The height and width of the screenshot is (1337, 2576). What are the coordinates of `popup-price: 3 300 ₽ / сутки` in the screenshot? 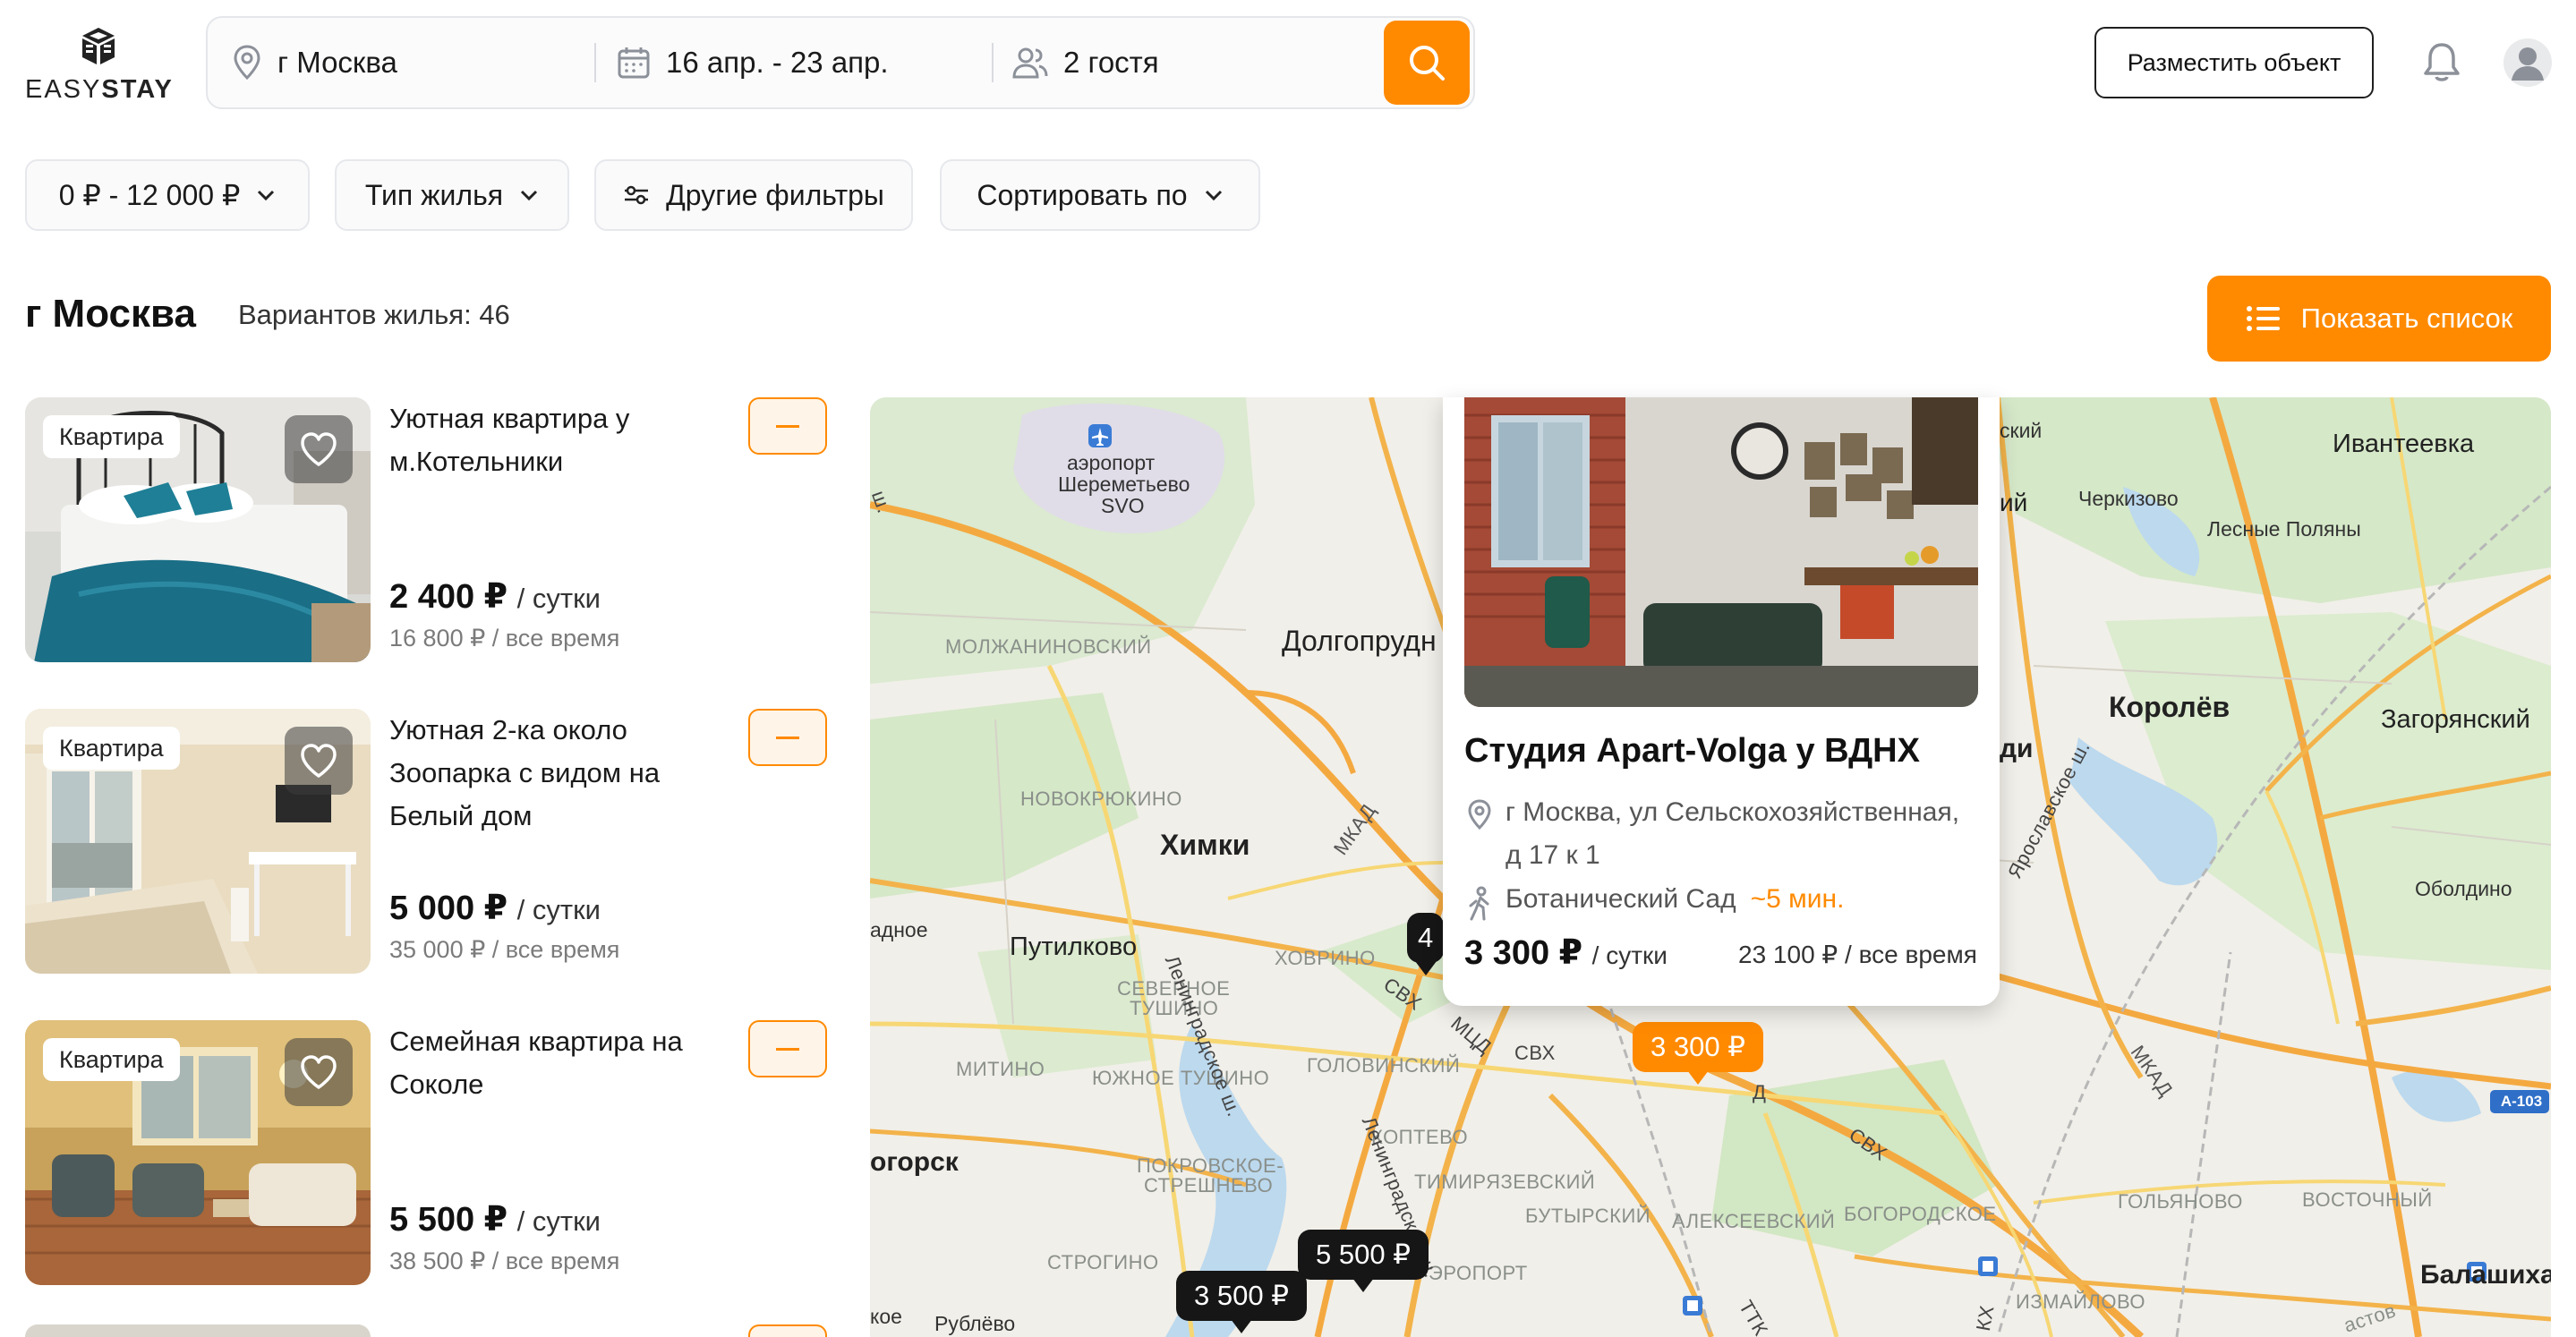 It's located at (1566, 953).